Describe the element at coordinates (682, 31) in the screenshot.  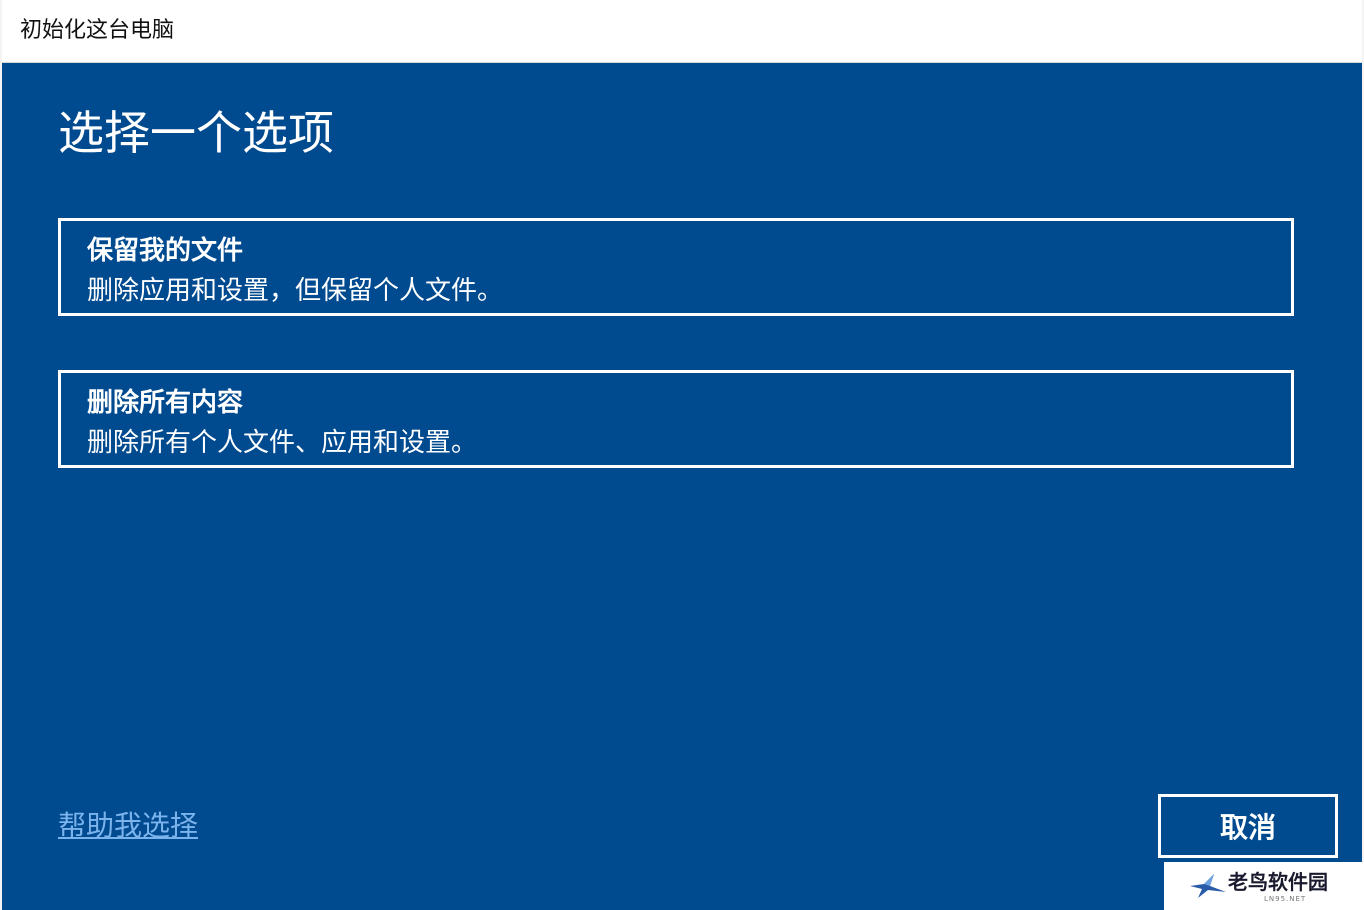
I see `title-bar: 初始化这台电脑` at that location.